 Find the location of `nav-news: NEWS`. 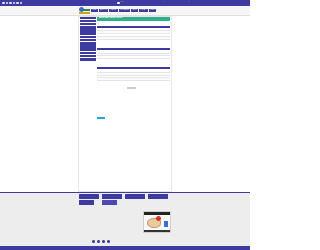

nav-news: NEWS is located at coordinates (135, 11).